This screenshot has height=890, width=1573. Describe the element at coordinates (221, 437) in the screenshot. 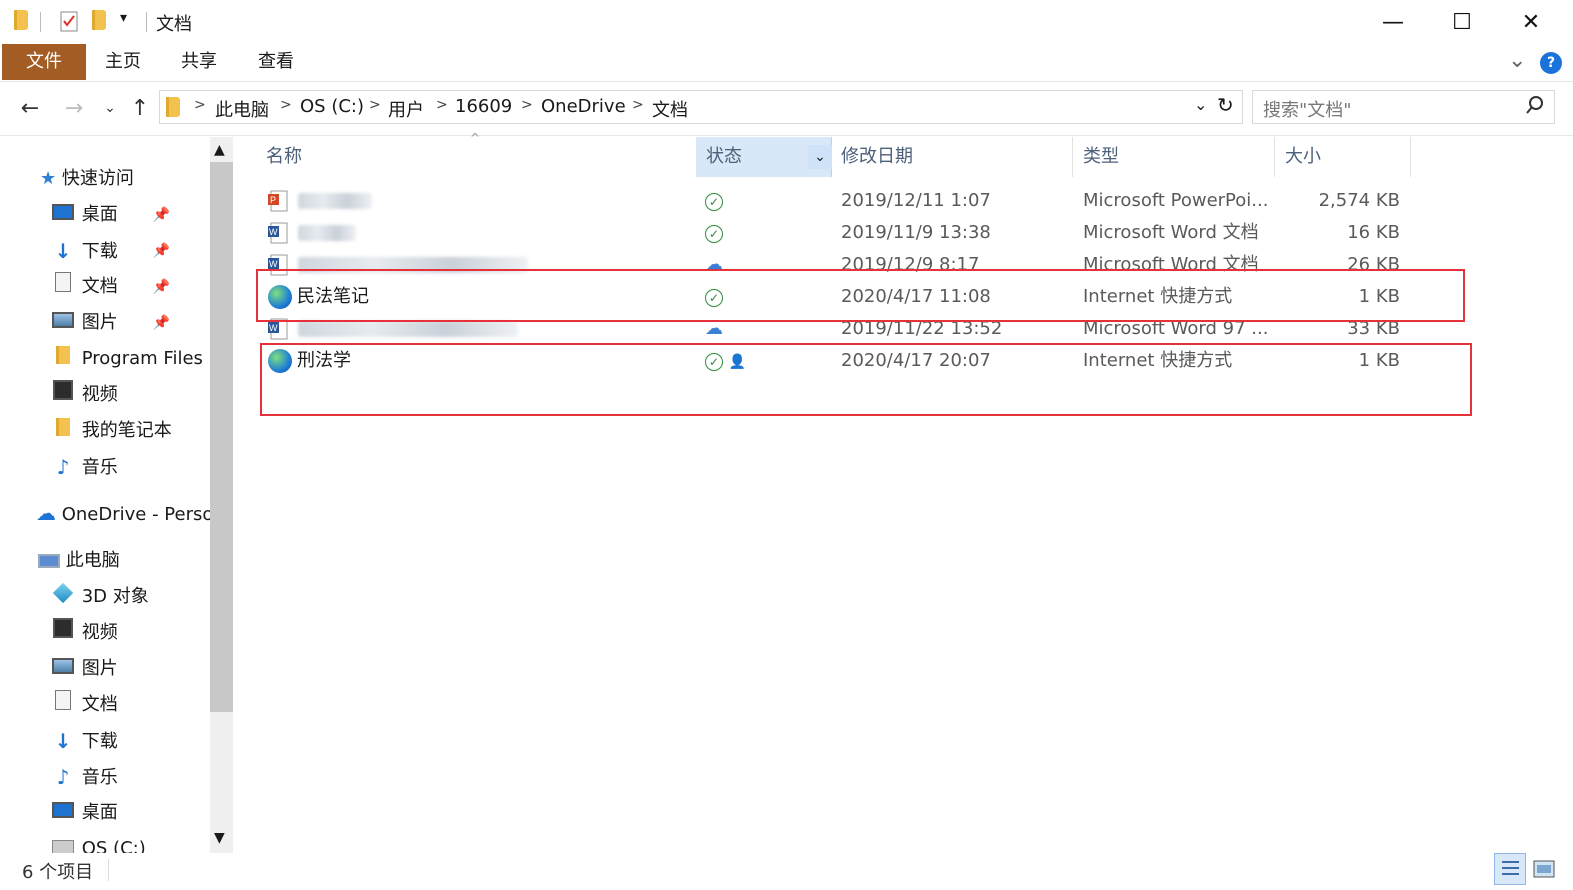

I see `scrollbar-thumb` at that location.